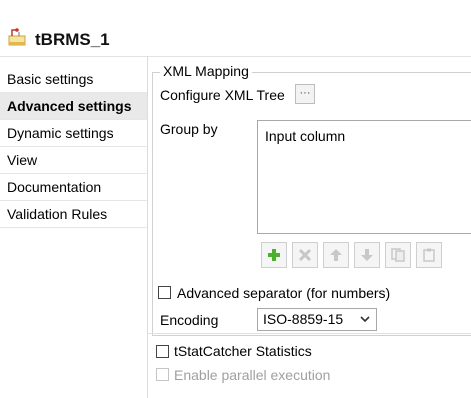 Image resolution: width=471 pixels, height=398 pixels. I want to click on sidebar-item-view: View, so click(73, 160).